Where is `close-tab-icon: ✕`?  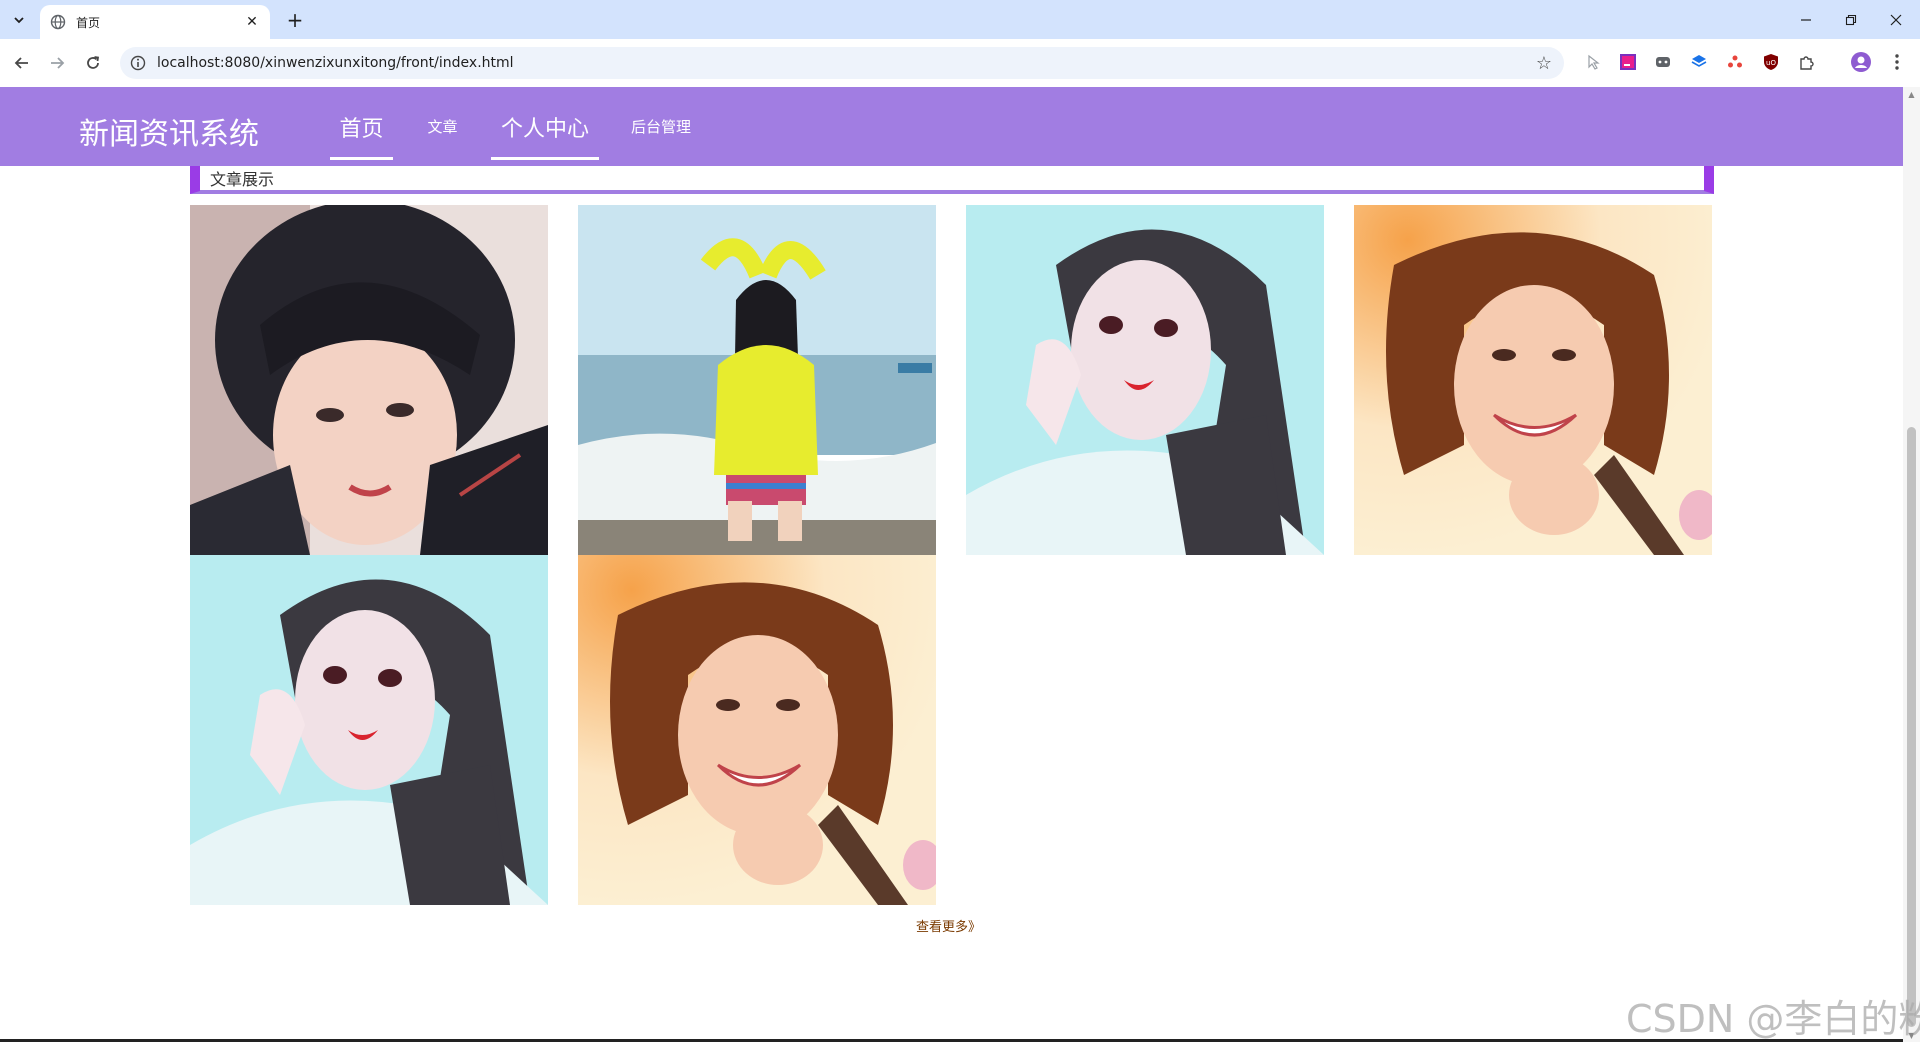
close-tab-icon: ✕ is located at coordinates (252, 22).